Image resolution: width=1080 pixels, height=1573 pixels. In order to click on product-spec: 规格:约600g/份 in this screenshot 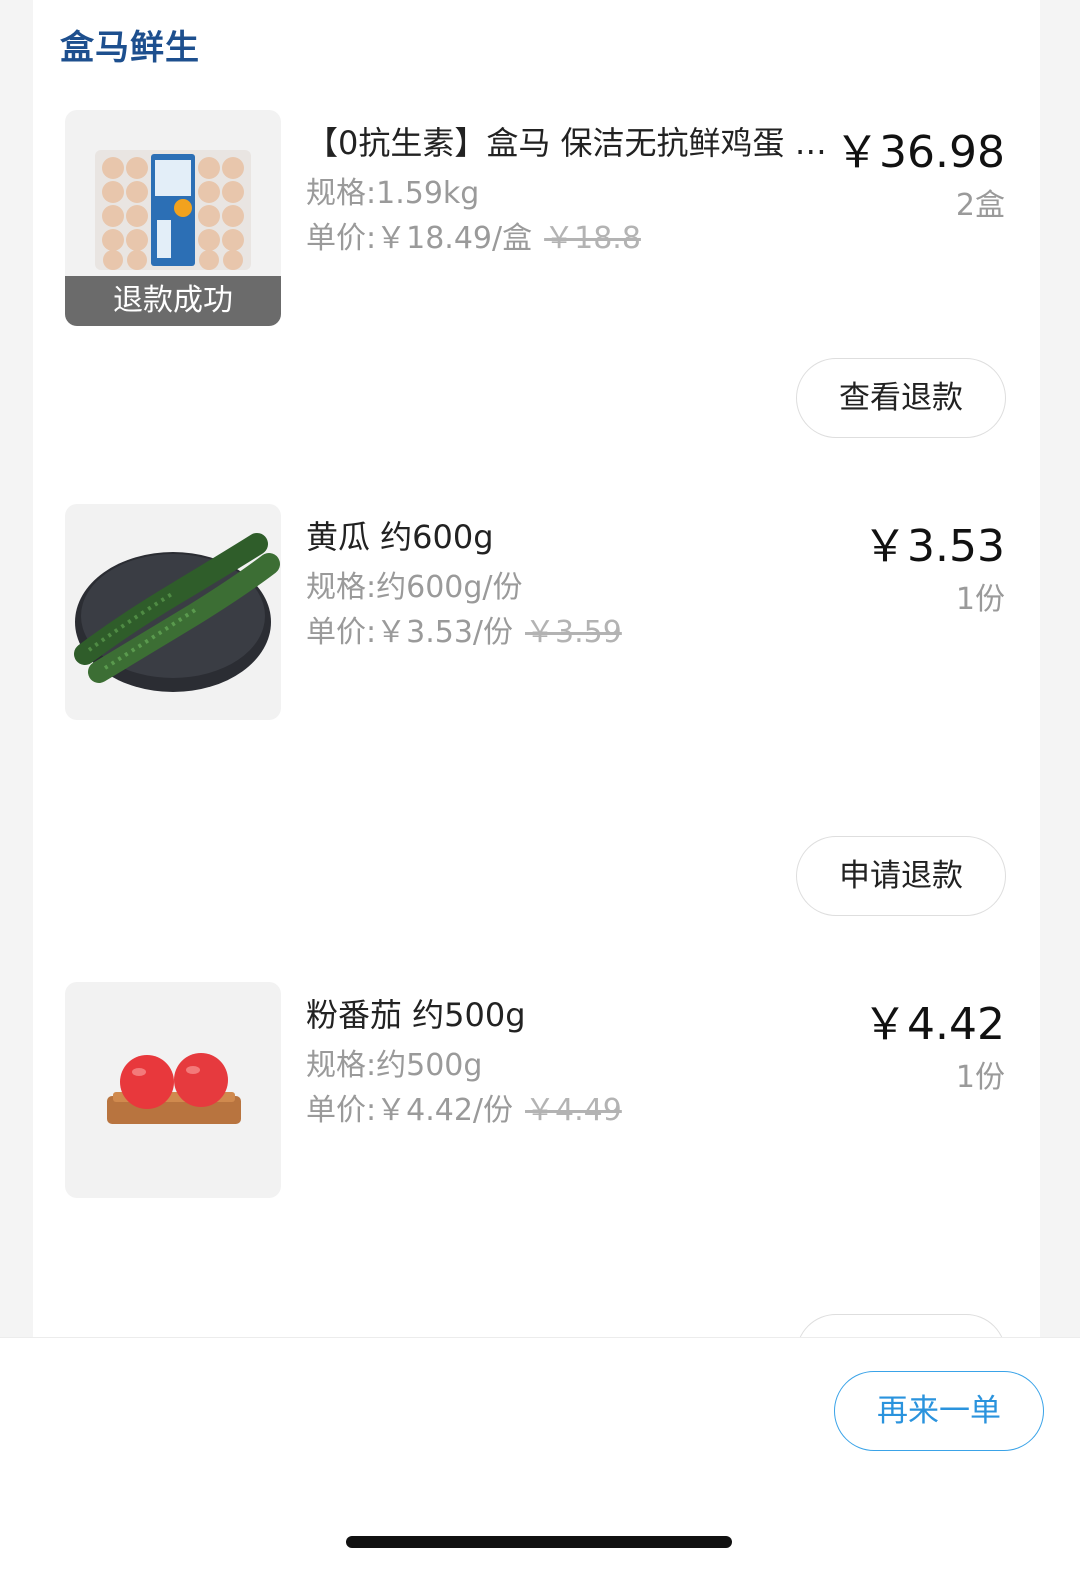, I will do `click(414, 587)`.